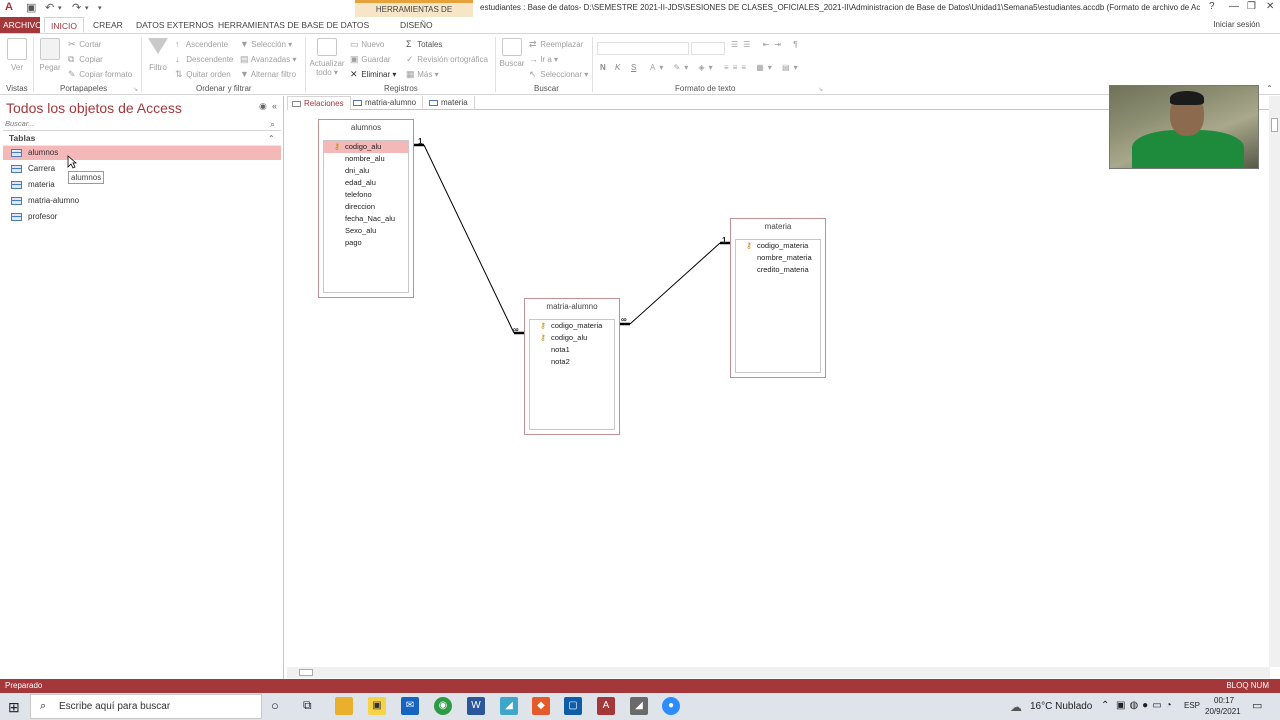  I want to click on notifications-icon: ▭, so click(1257, 705).